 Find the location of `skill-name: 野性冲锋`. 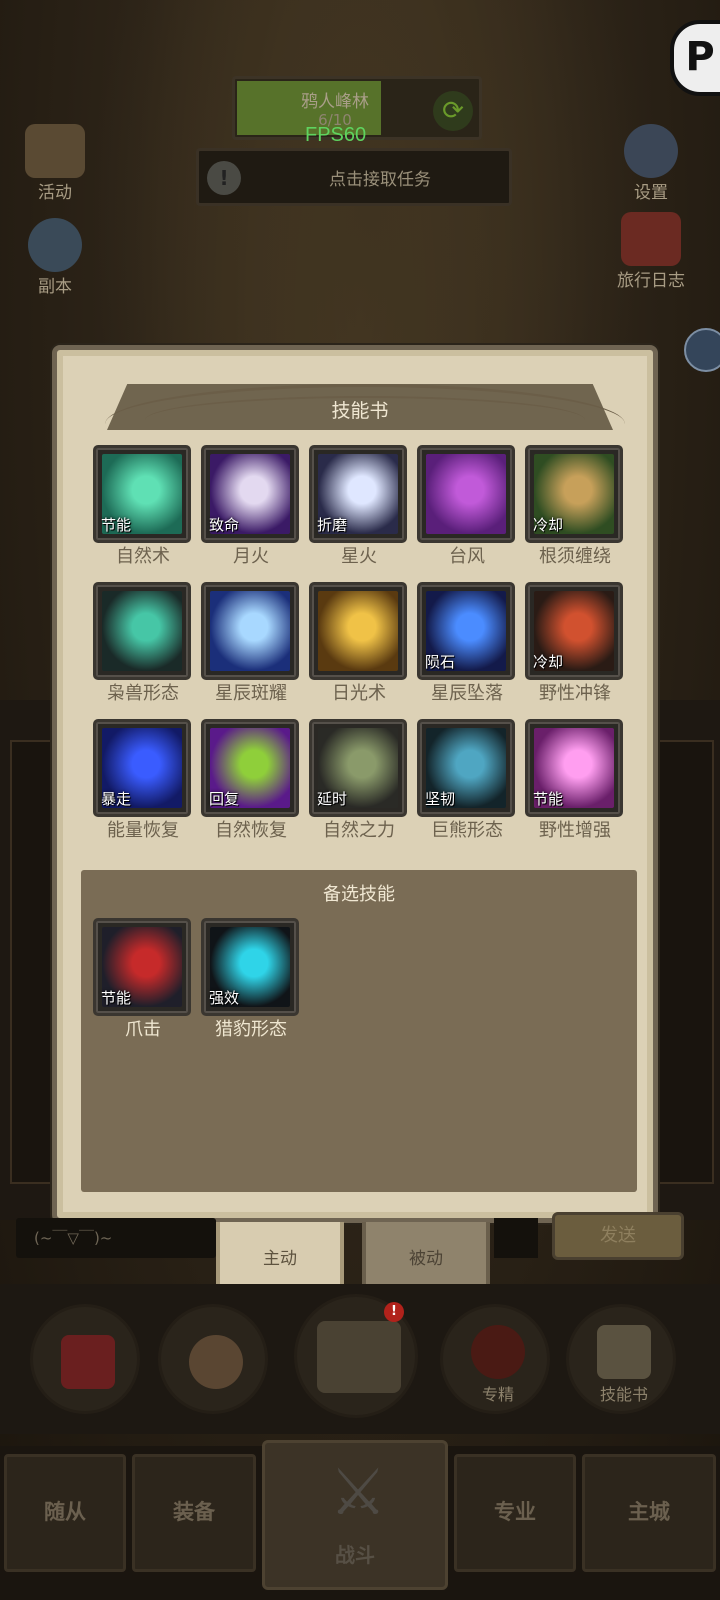

skill-name: 野性冲锋 is located at coordinates (575, 693).